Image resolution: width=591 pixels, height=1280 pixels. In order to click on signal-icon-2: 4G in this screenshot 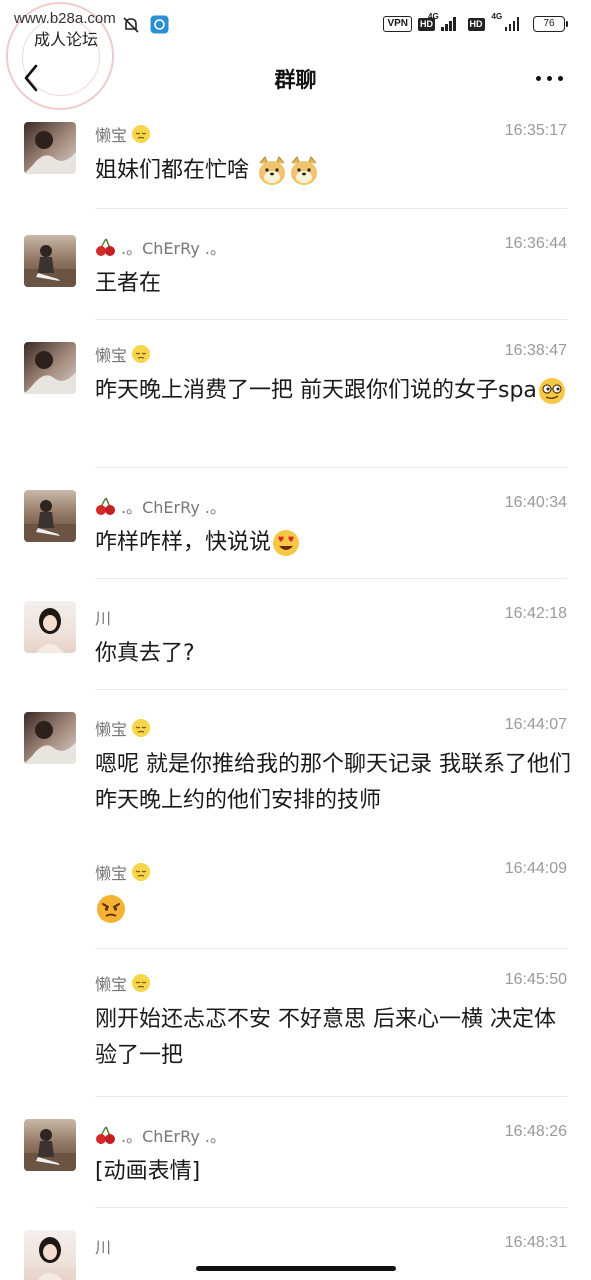, I will do `click(505, 21)`.